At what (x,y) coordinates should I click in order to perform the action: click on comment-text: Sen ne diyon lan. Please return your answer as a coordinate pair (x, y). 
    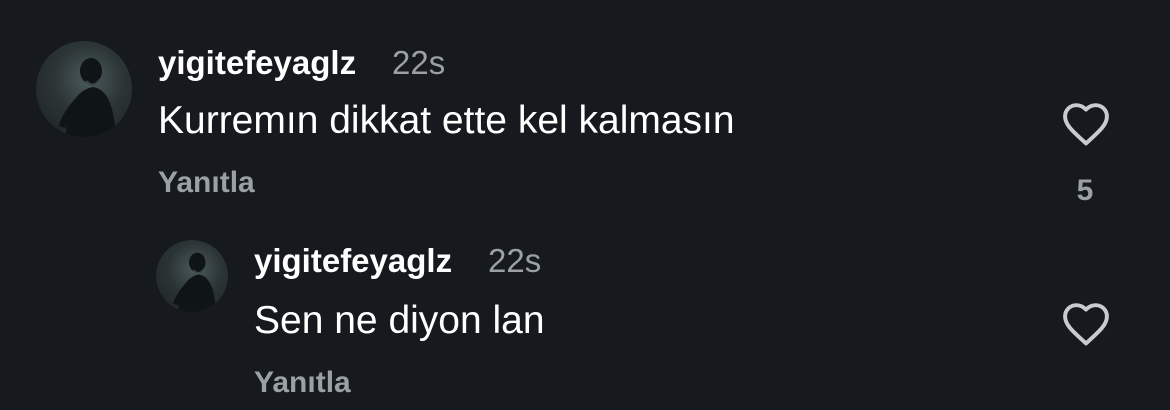
    Looking at the image, I should click on (399, 320).